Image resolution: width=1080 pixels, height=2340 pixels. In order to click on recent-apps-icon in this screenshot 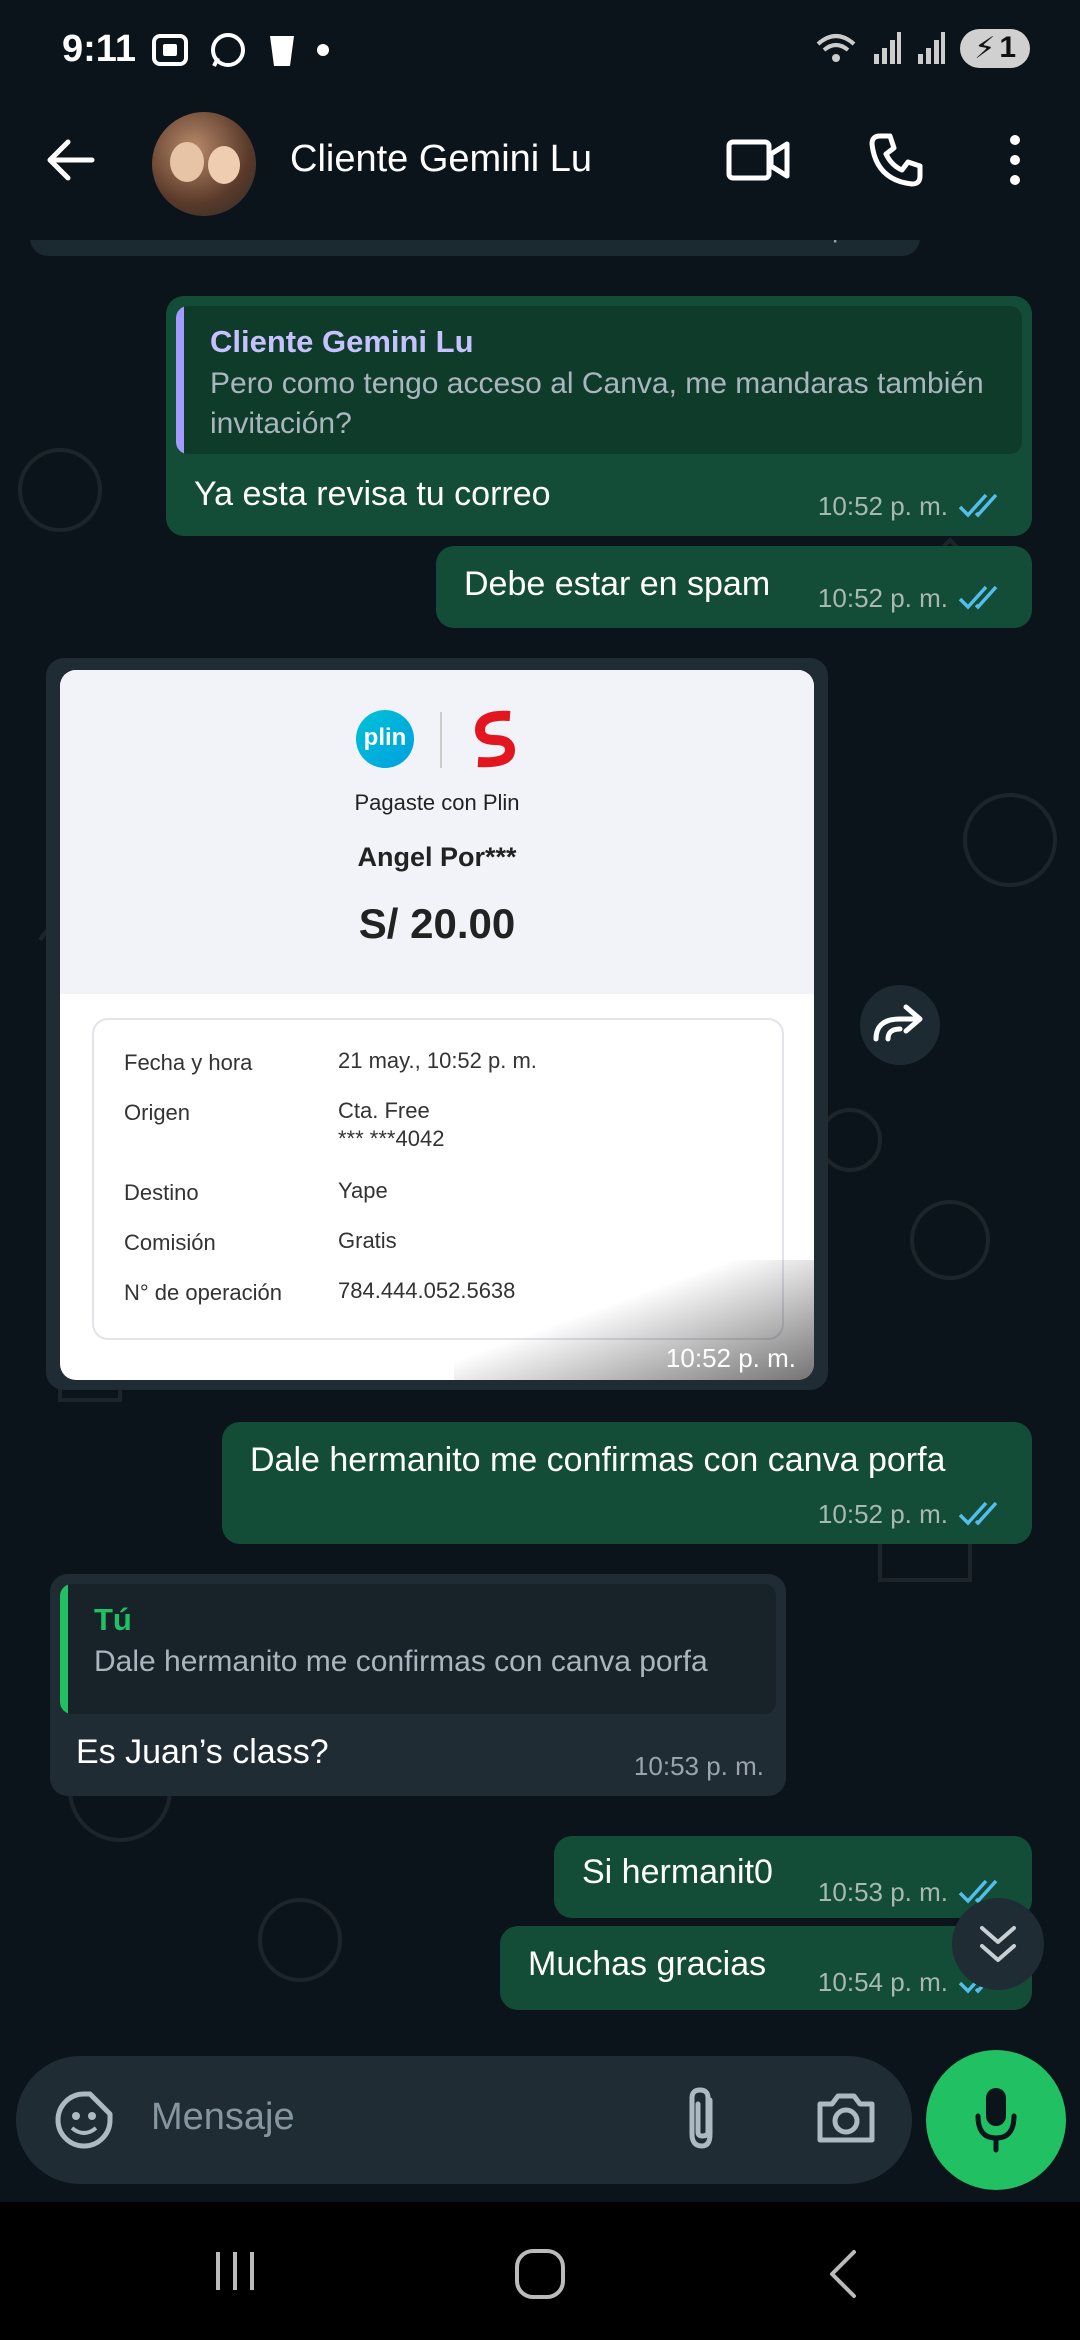, I will do `click(235, 2271)`.